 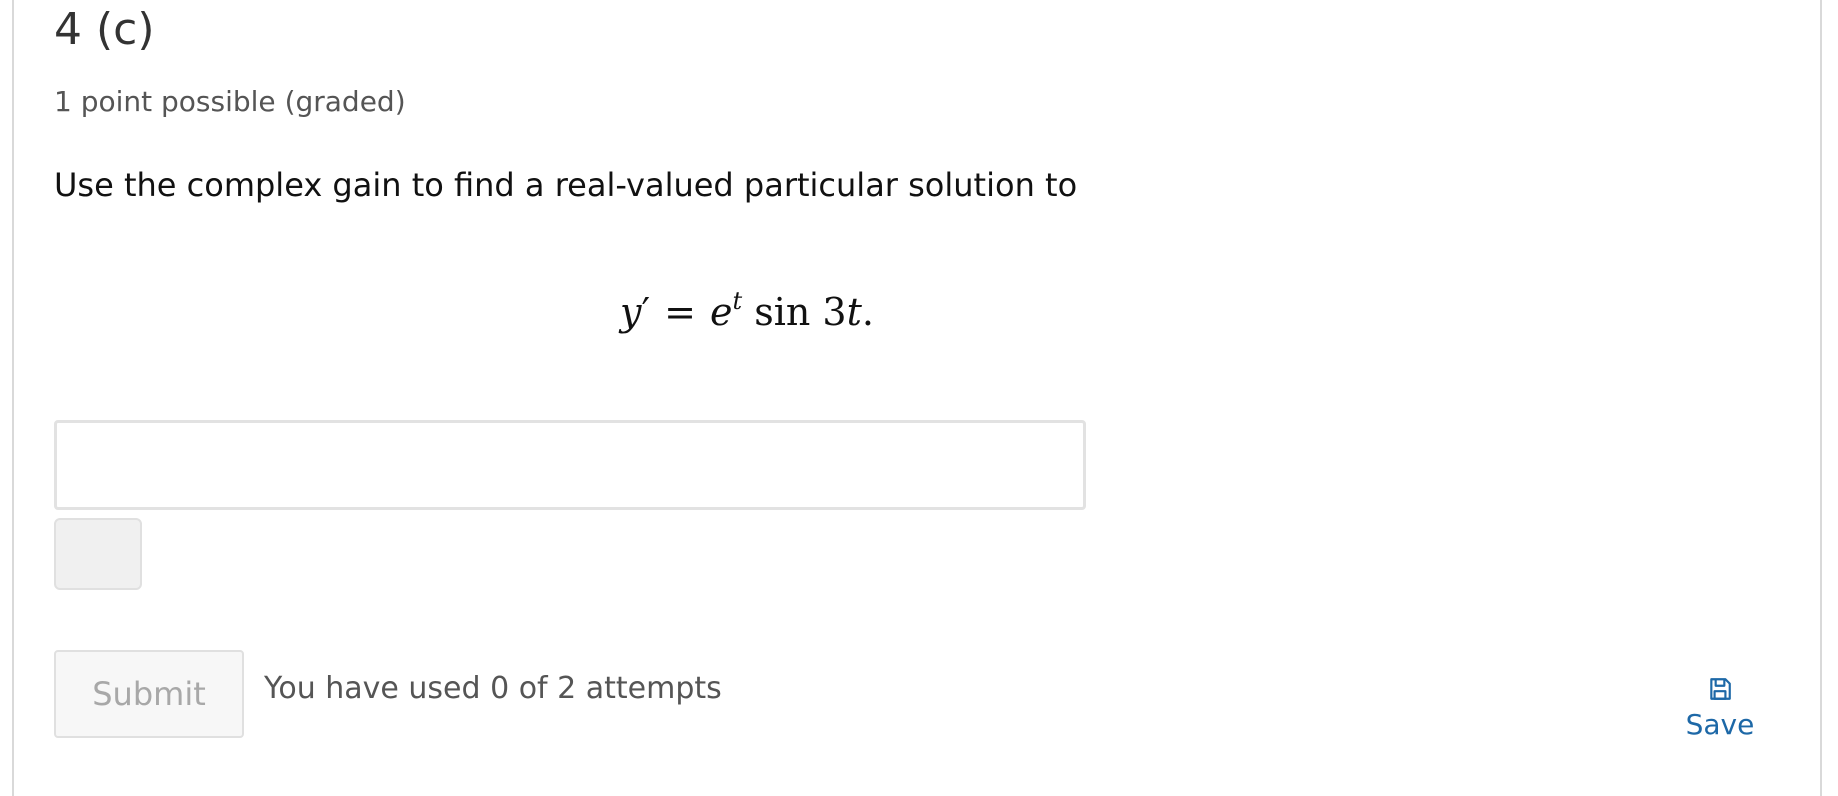 What do you see at coordinates (800, 312) in the screenshot?
I see `equation-func: sin 3` at bounding box center [800, 312].